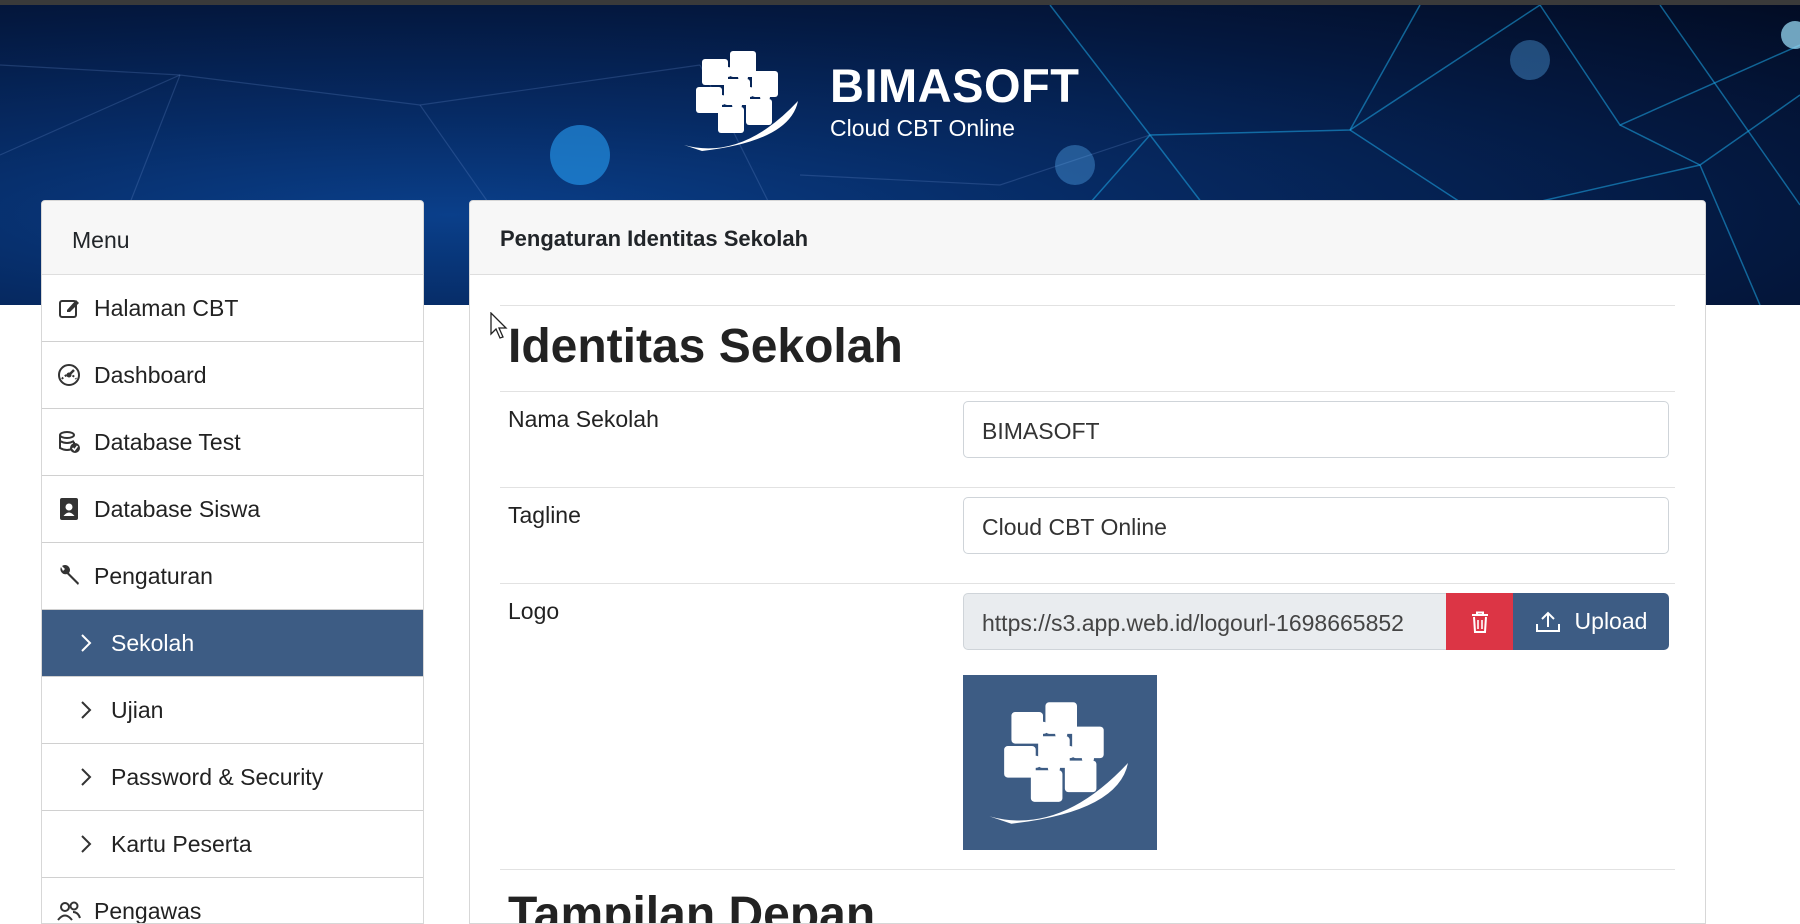 The width and height of the screenshot is (1800, 924). I want to click on sidebar-item-password-security: Password & Security, so click(232, 777).